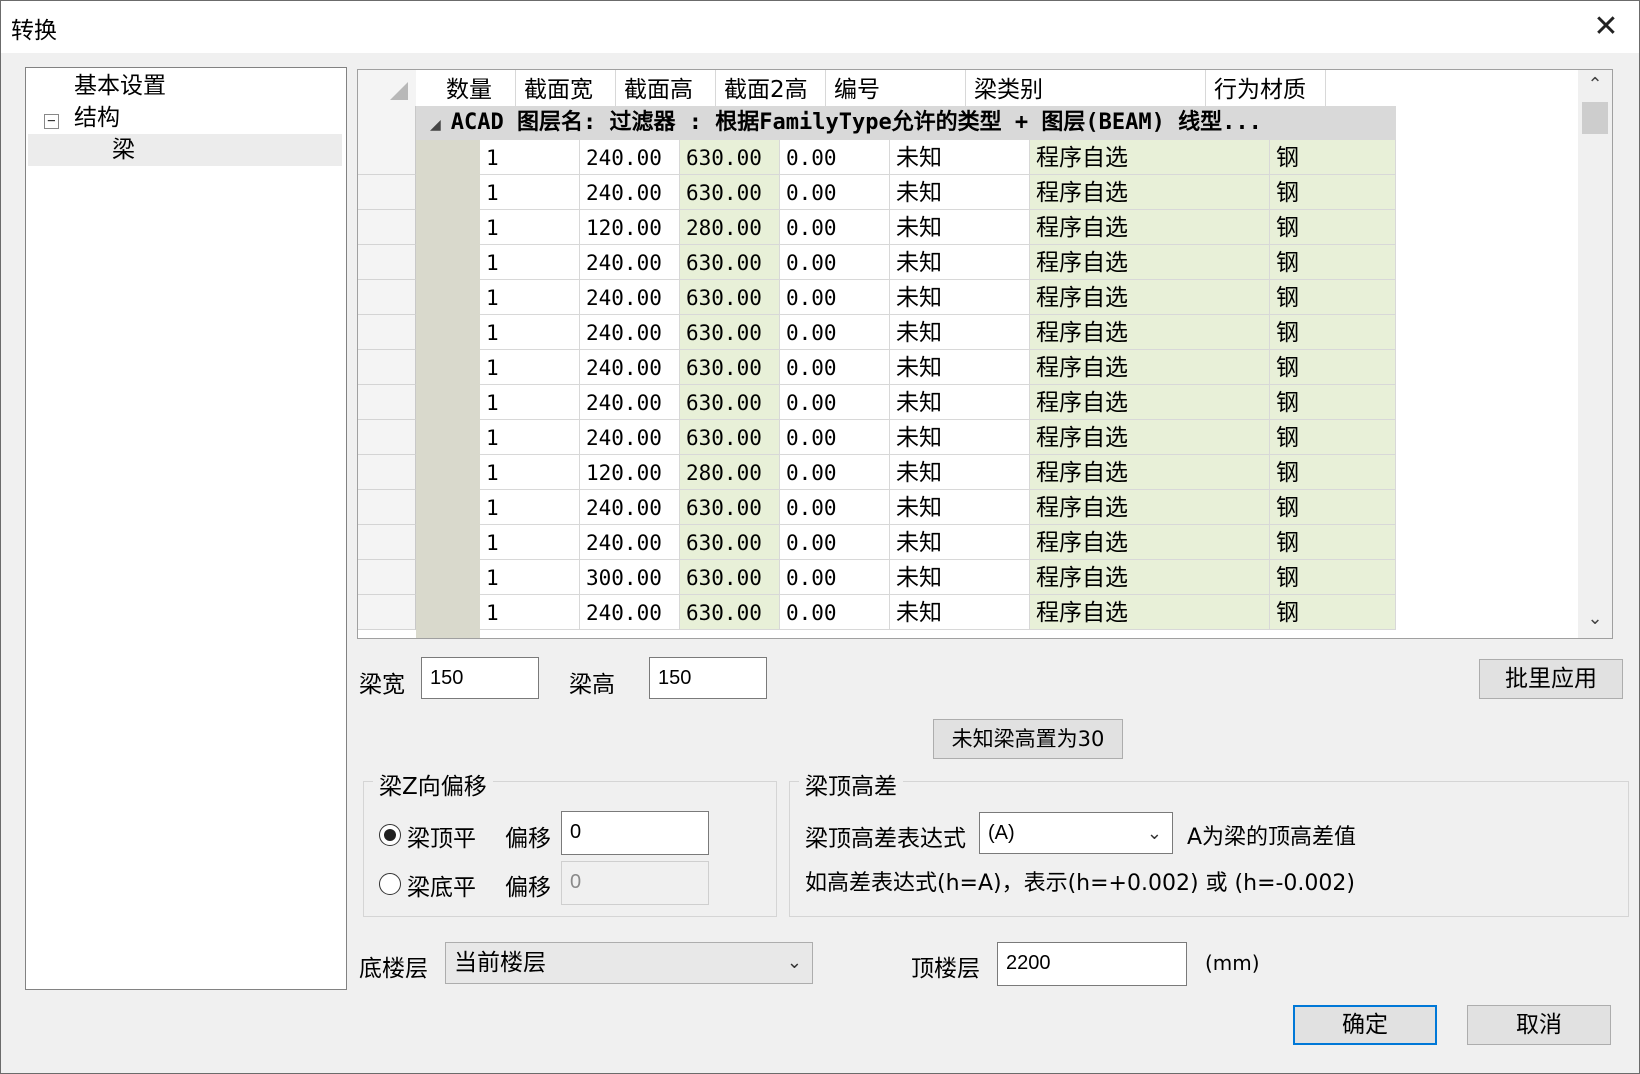  Describe the element at coordinates (435, 124) in the screenshot. I see `group-collapse-icon: ◢` at that location.